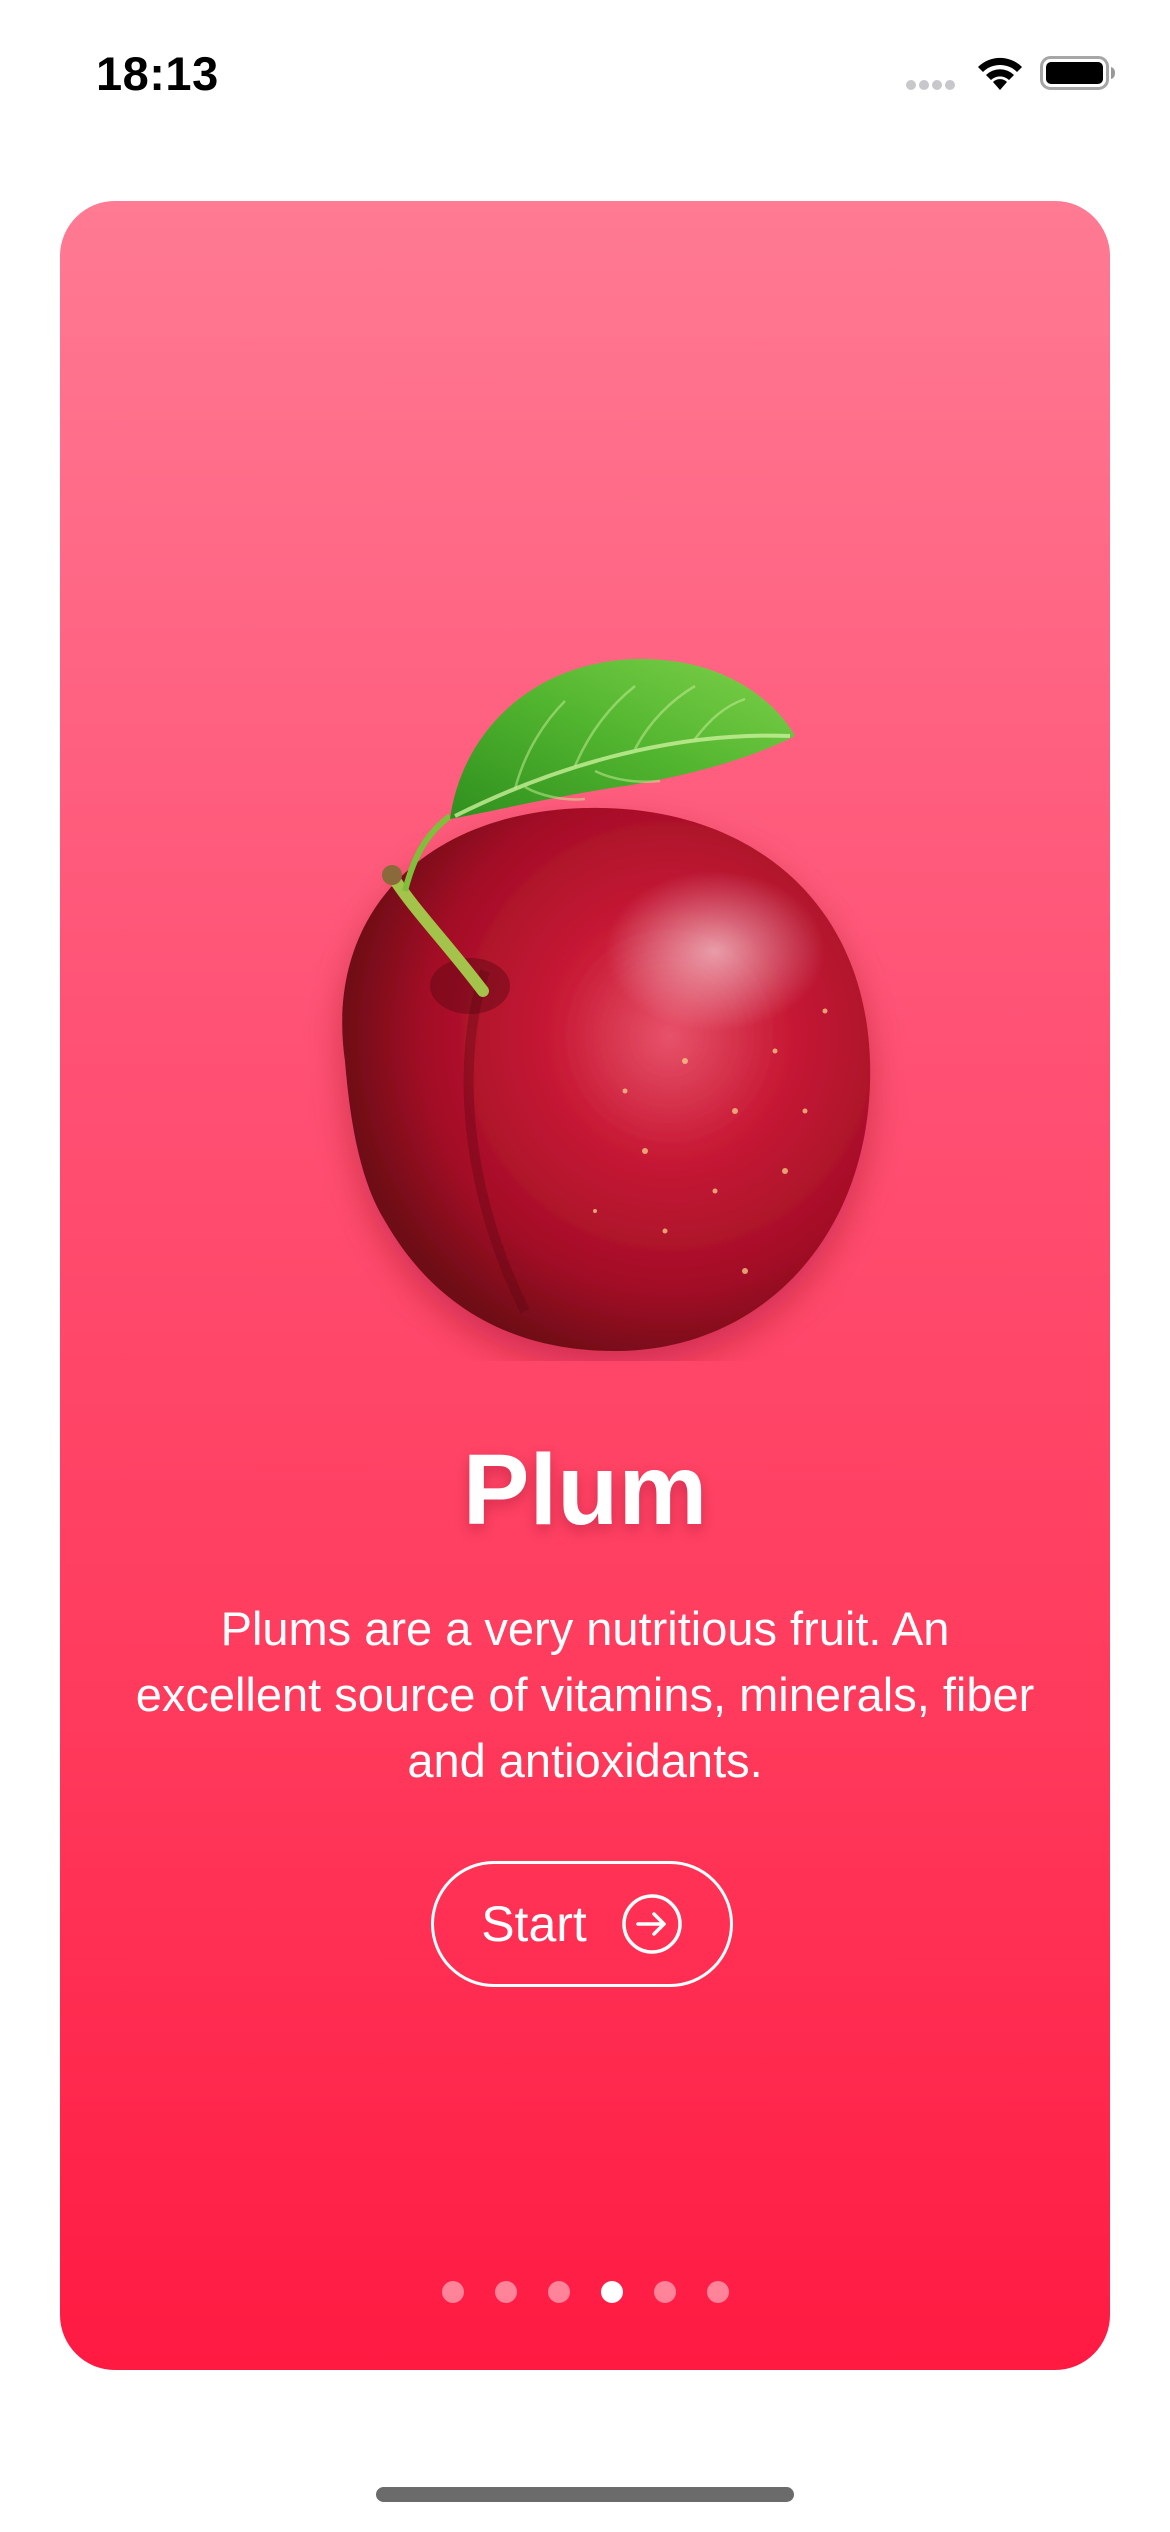 The width and height of the screenshot is (1170, 2532). What do you see at coordinates (1077, 73) in the screenshot?
I see `battery-icon` at bounding box center [1077, 73].